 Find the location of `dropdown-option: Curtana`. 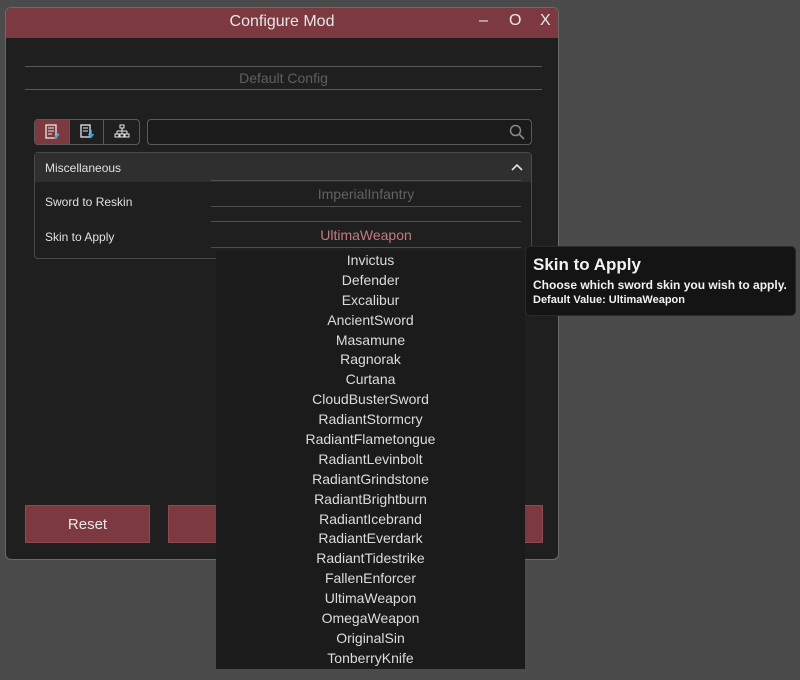

dropdown-option: Curtana is located at coordinates (370, 380).